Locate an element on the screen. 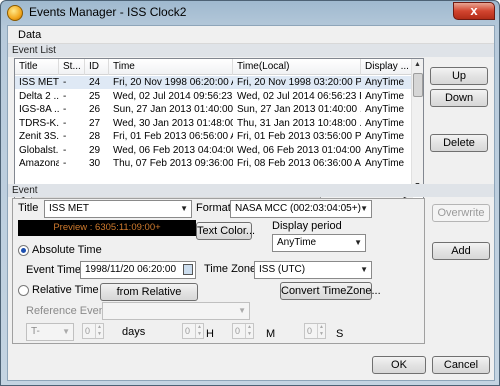 This screenshot has width=500, height=386. format-combo: NASA MCC (002:03:04:05+) ▼ is located at coordinates (301, 209).